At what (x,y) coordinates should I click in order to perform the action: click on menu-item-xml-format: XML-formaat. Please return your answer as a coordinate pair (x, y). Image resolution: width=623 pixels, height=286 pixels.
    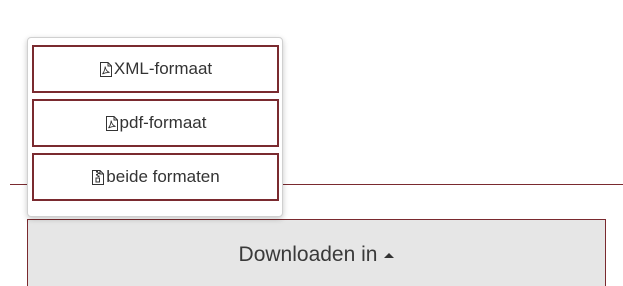
    Looking at the image, I should click on (155, 69).